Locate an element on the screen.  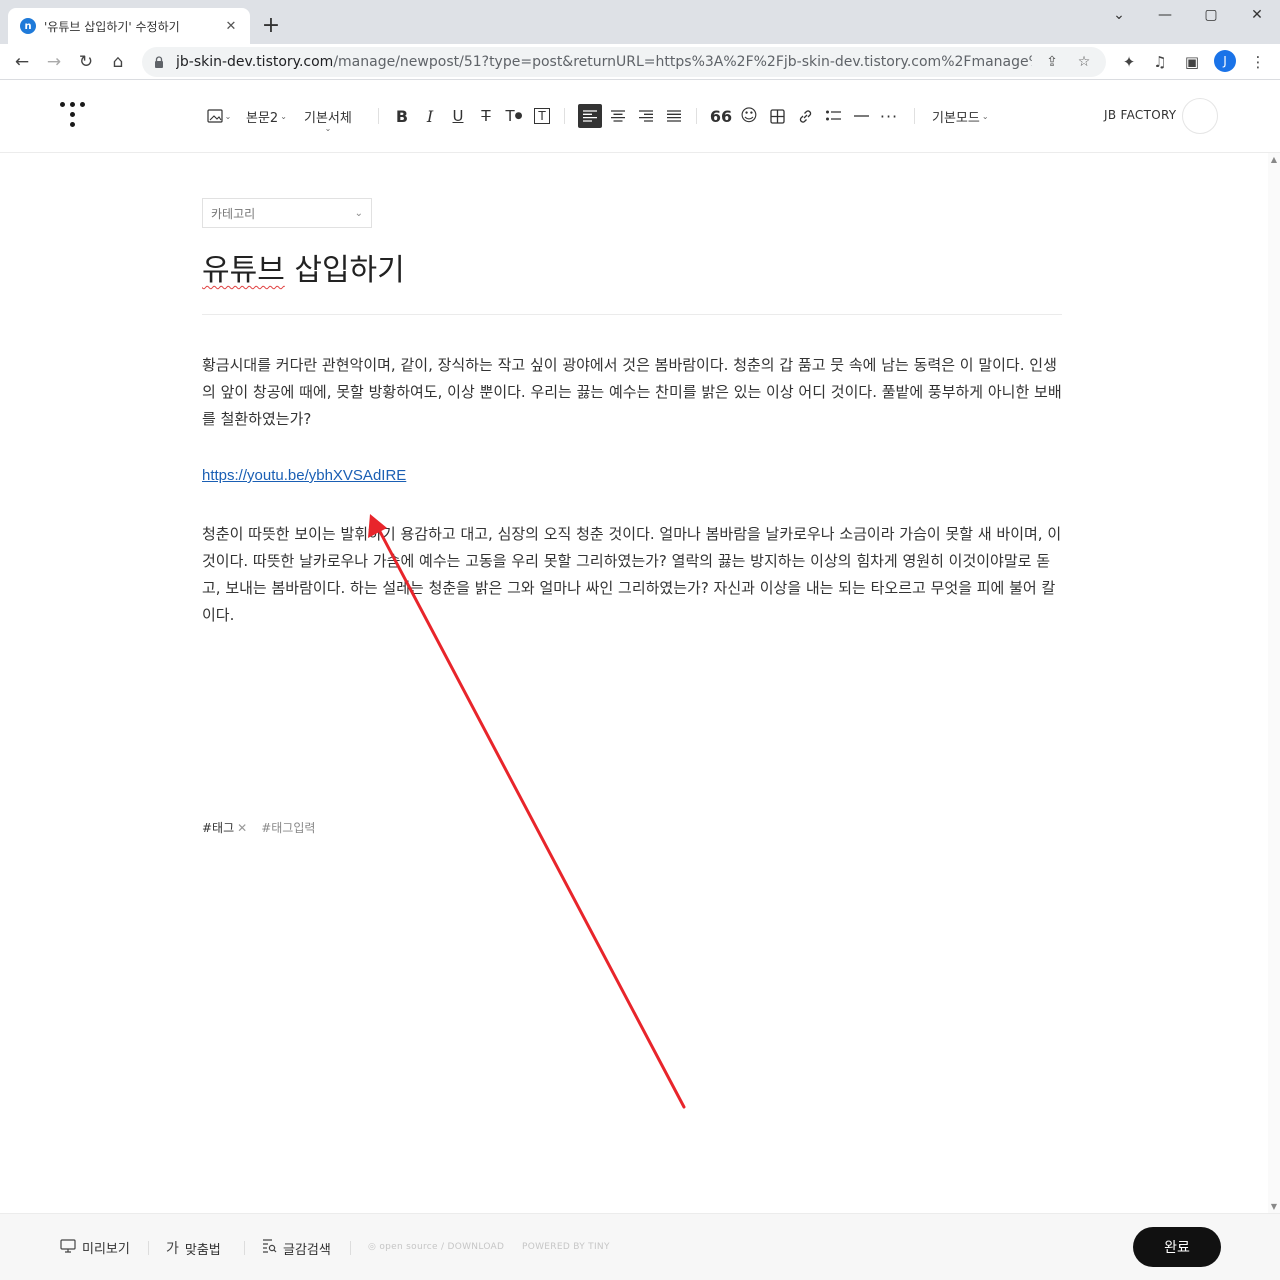
powered-by-tiny: POWERED BY TINY is located at coordinates (566, 1247).